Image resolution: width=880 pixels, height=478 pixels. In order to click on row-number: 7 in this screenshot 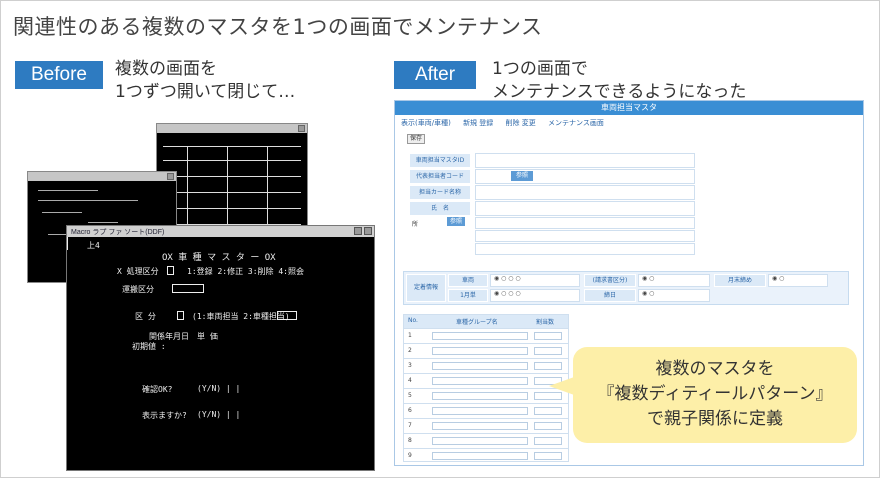, I will do `click(410, 425)`.